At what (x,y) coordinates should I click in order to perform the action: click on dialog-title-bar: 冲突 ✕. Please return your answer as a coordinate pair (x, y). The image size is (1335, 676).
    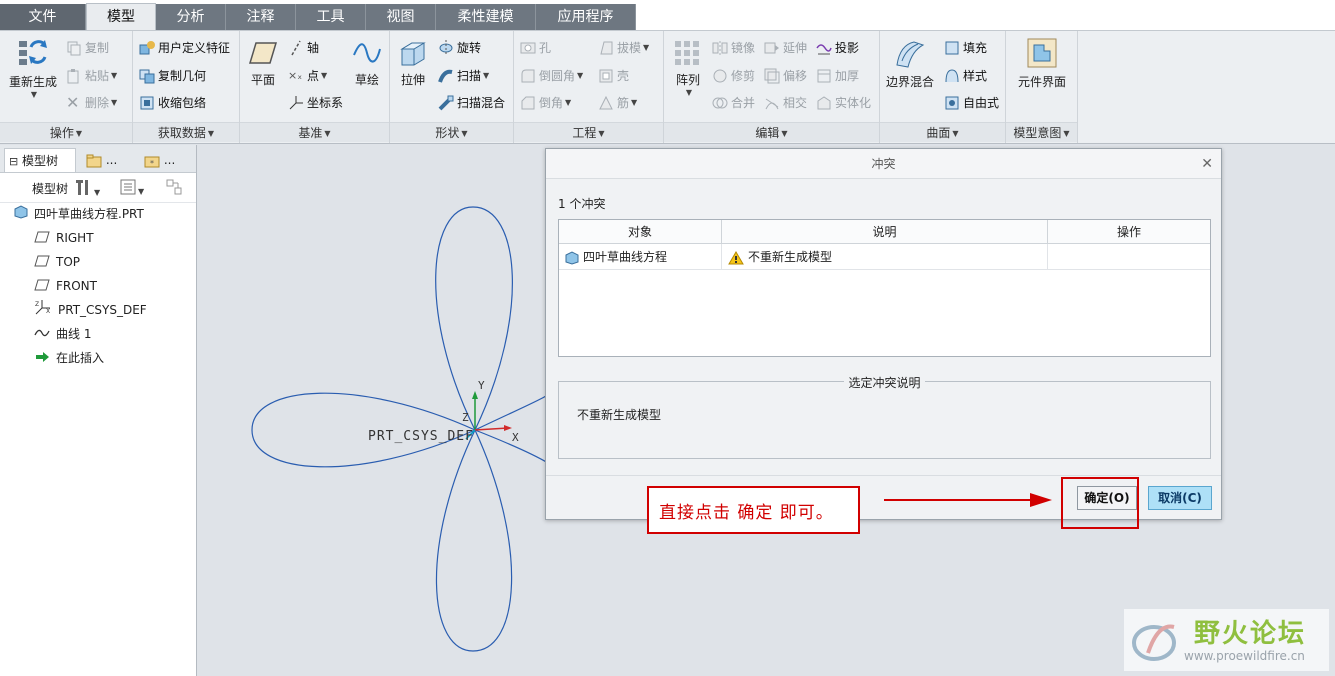
    Looking at the image, I should click on (883, 164).